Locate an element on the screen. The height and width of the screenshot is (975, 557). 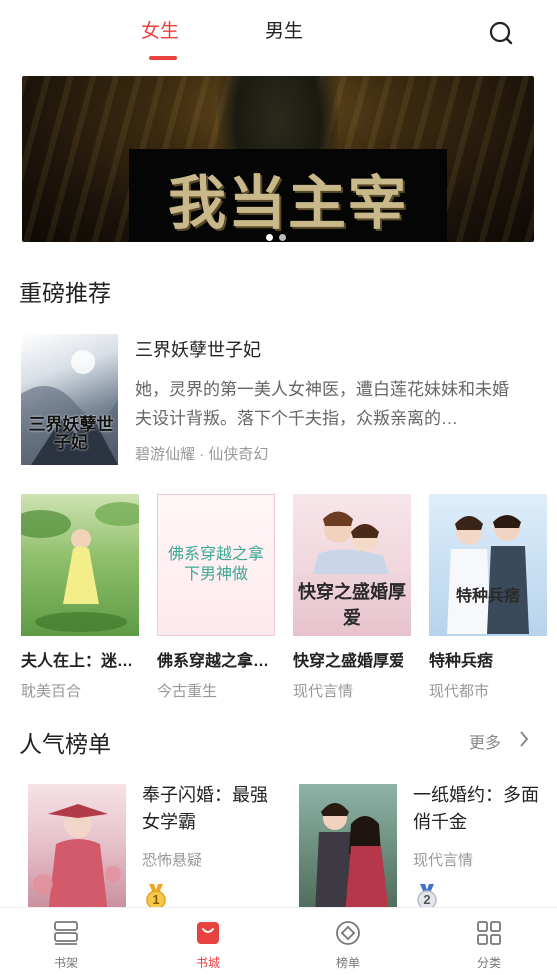
nav-label: 分类 is located at coordinates (488, 963).